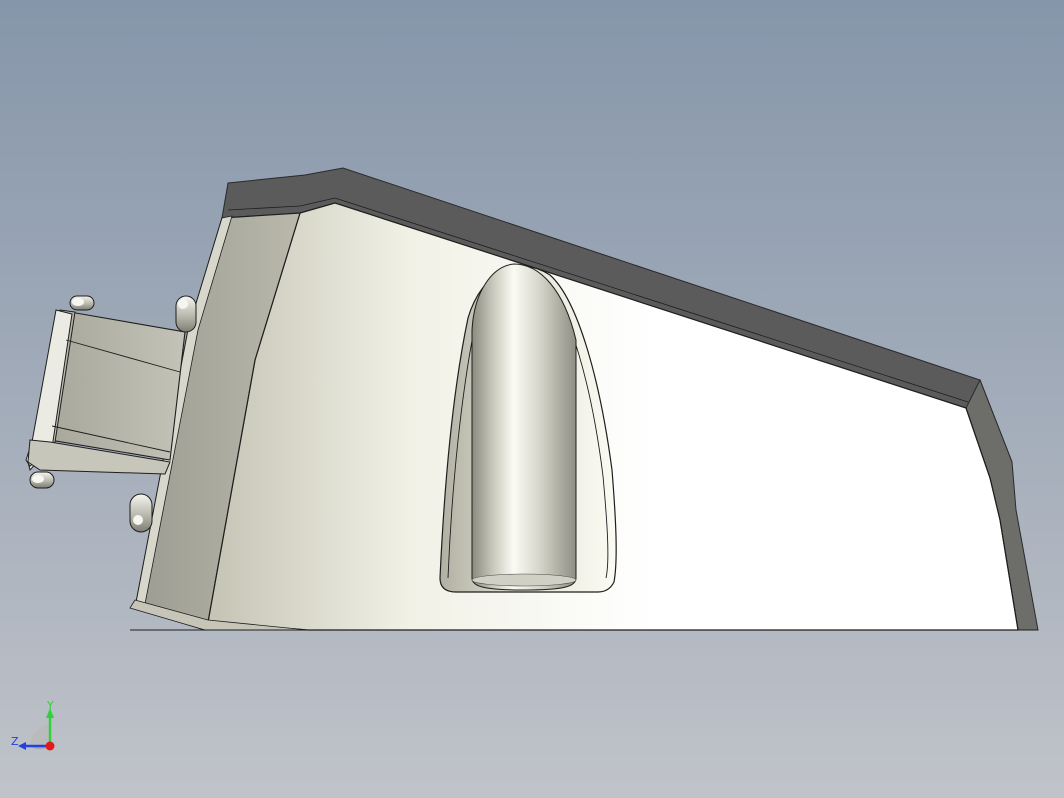 This screenshot has width=1064, height=798. Describe the element at coordinates (82, 303) in the screenshot. I see `connector-pin-top` at that location.